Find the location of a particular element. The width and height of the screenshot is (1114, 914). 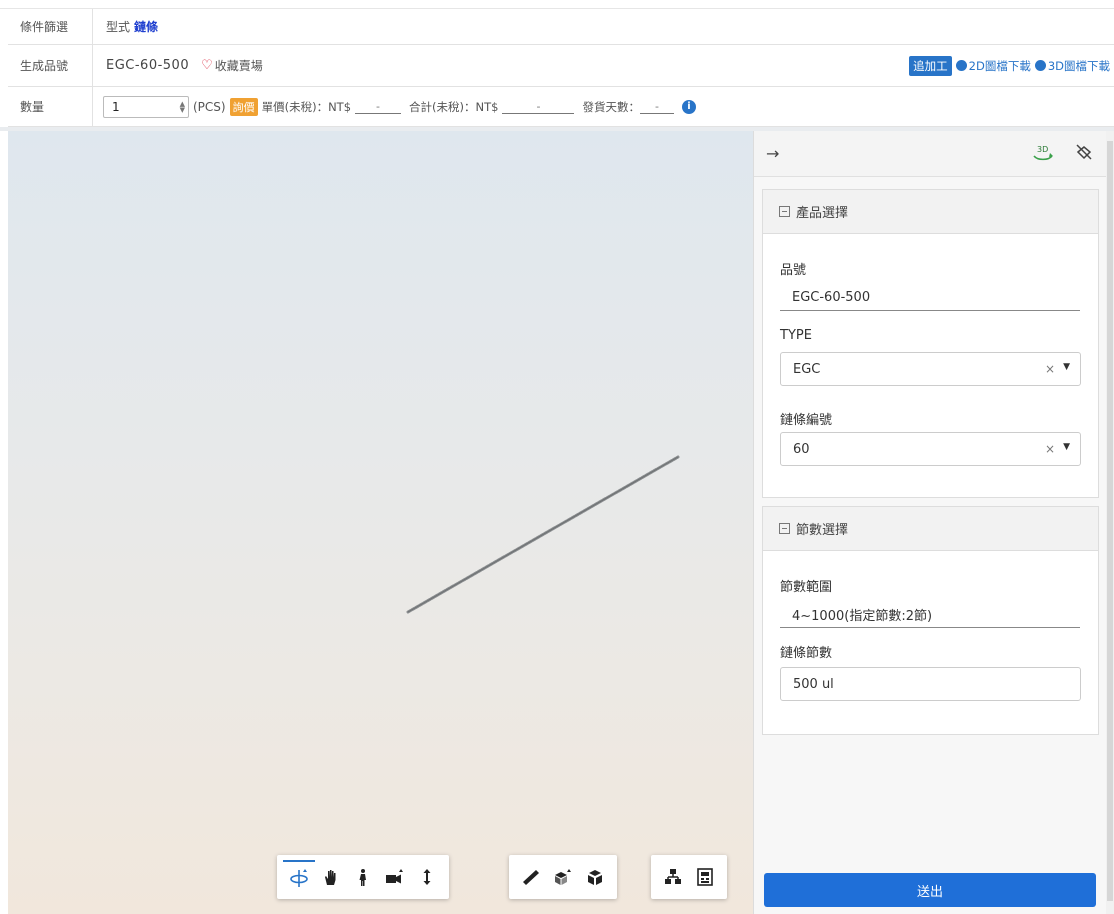

measure-ruler-icon is located at coordinates (531, 877).